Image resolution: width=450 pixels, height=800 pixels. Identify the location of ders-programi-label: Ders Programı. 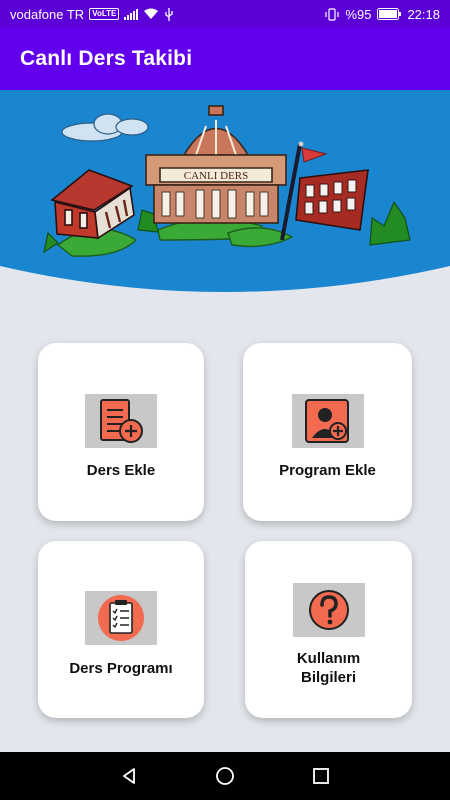
(121, 668).